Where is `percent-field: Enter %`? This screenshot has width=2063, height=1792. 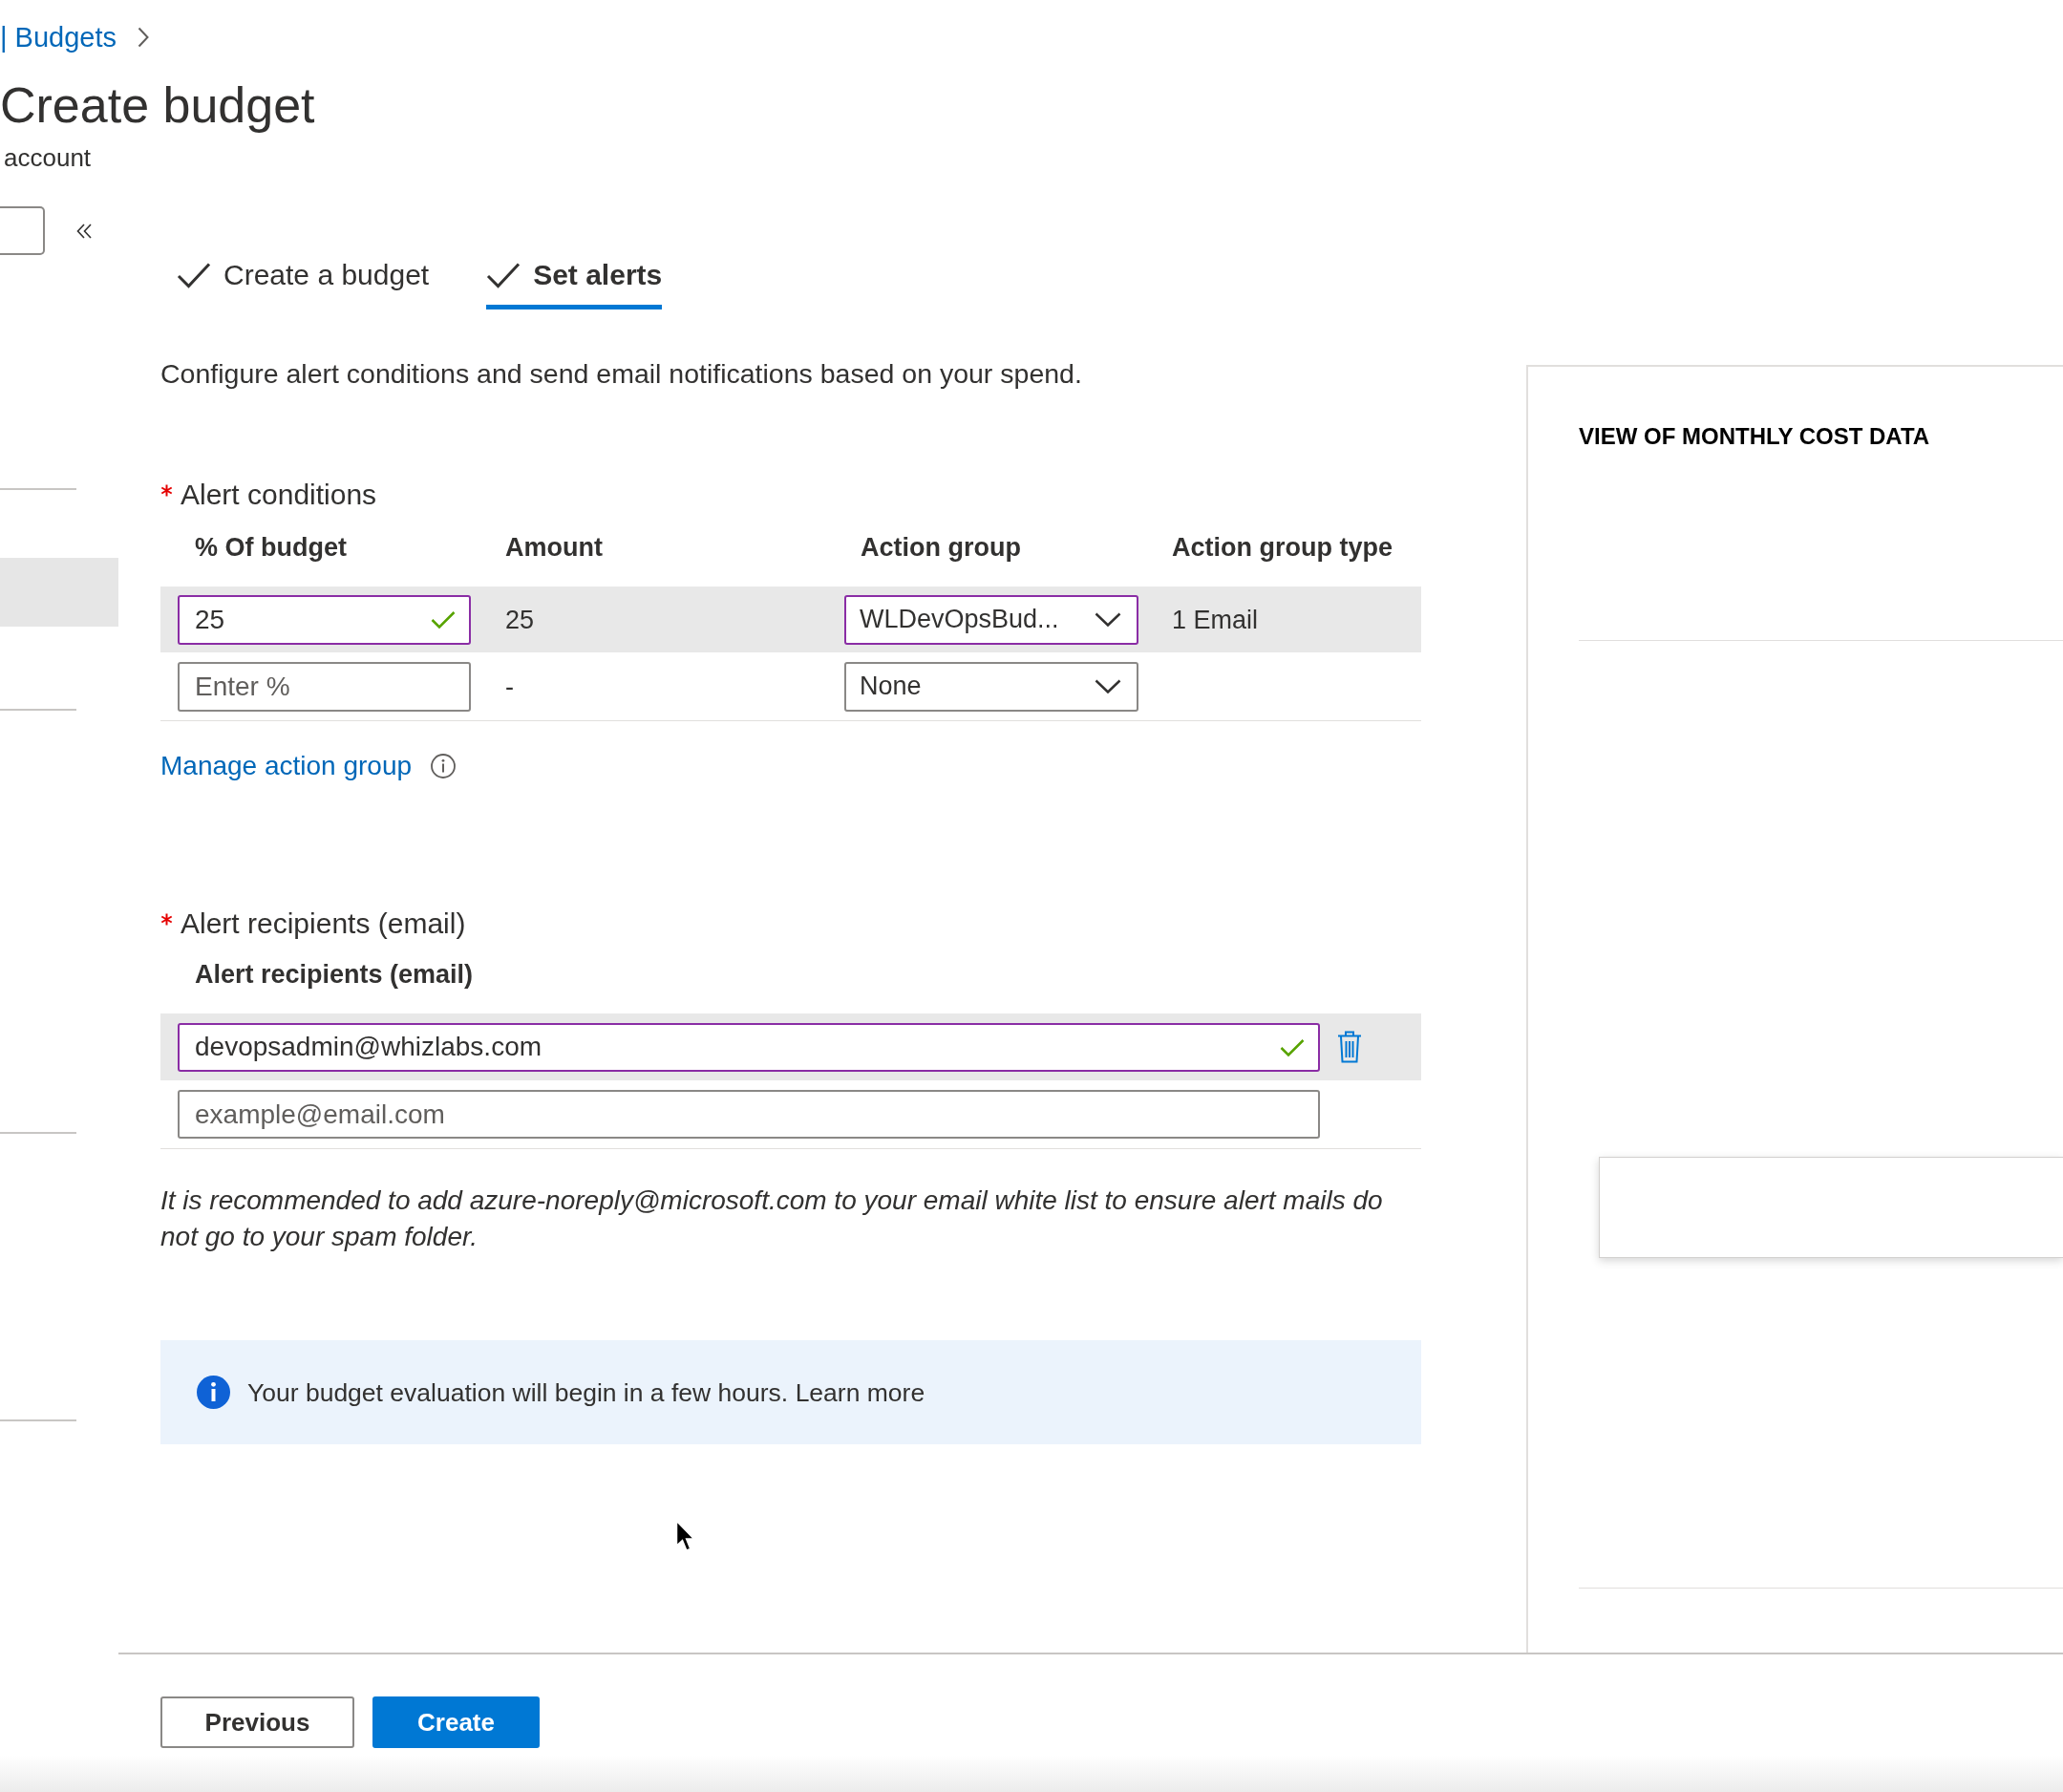 percent-field: Enter % is located at coordinates (324, 686).